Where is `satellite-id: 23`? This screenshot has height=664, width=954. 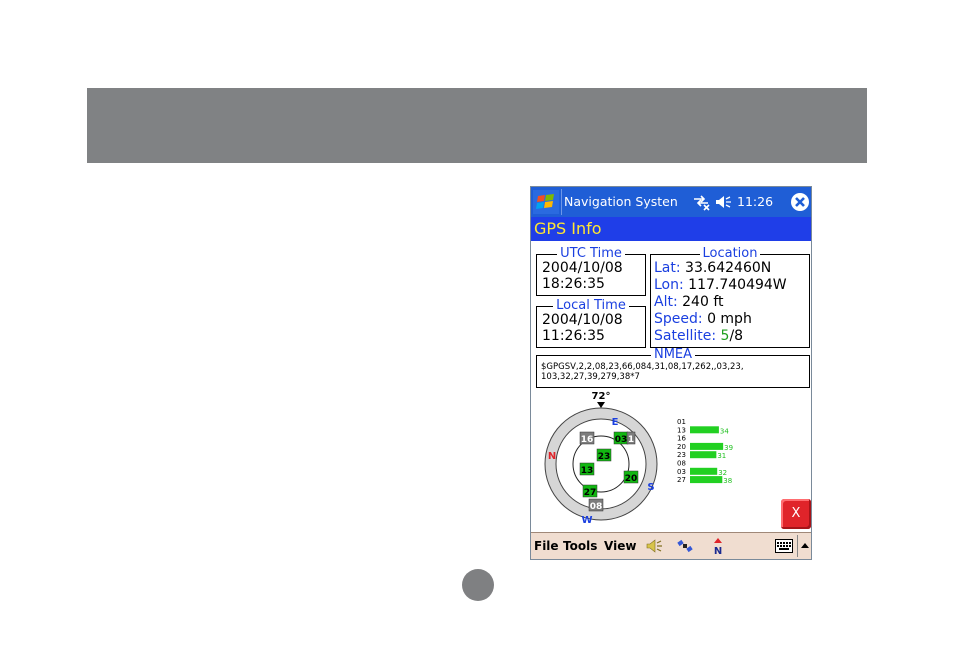
satellite-id: 23 is located at coordinates (604, 457).